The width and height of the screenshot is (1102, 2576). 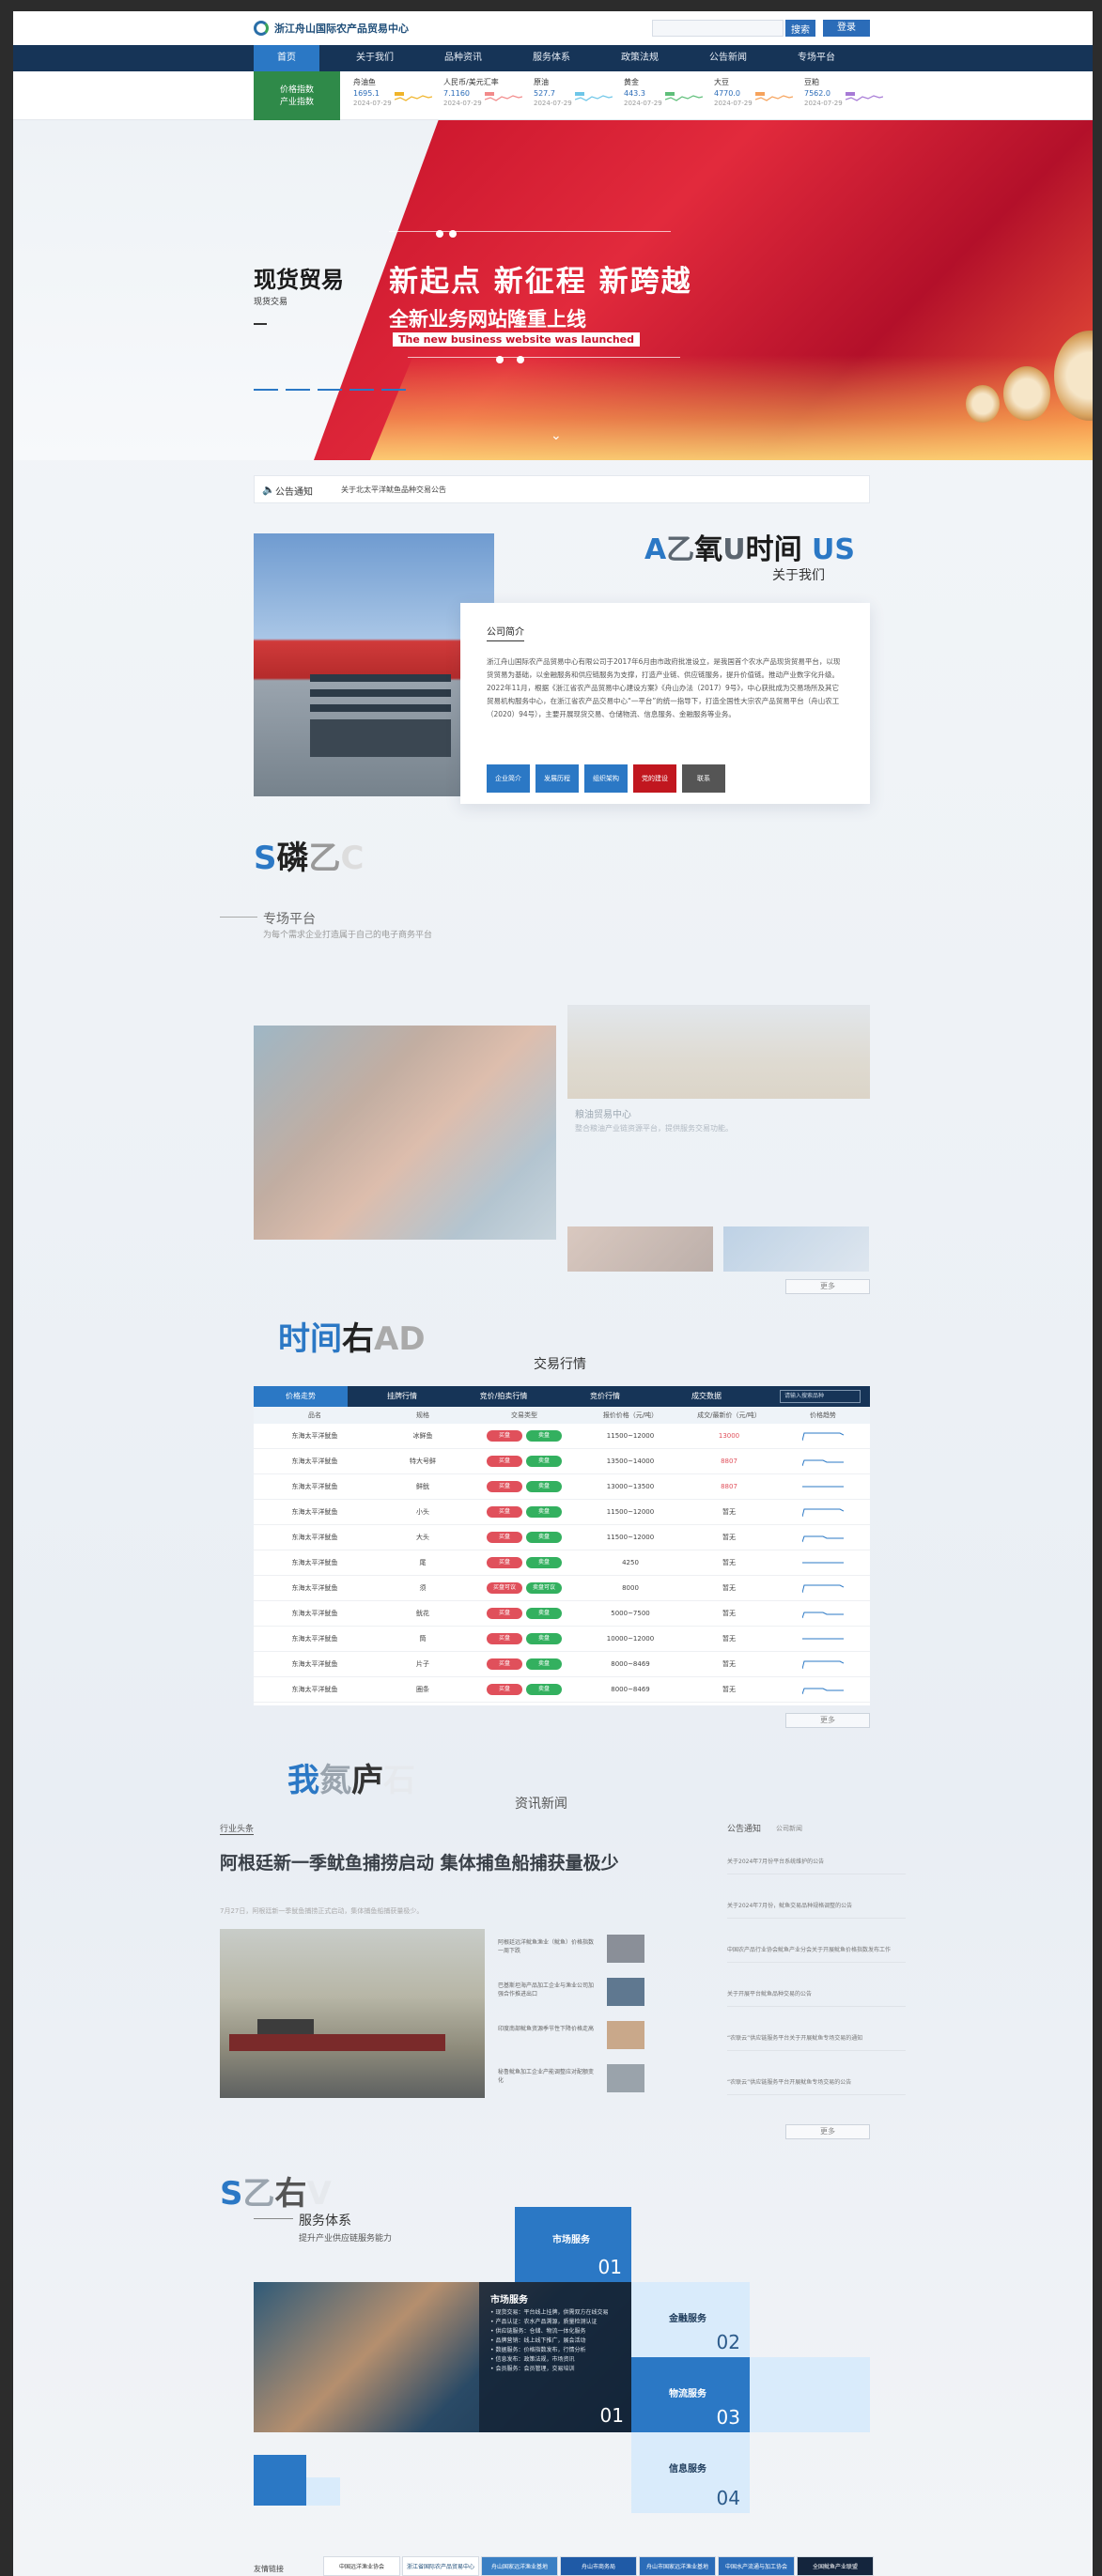 I want to click on market-tab: 竞价/拍卖行情, so click(x=504, y=1396).